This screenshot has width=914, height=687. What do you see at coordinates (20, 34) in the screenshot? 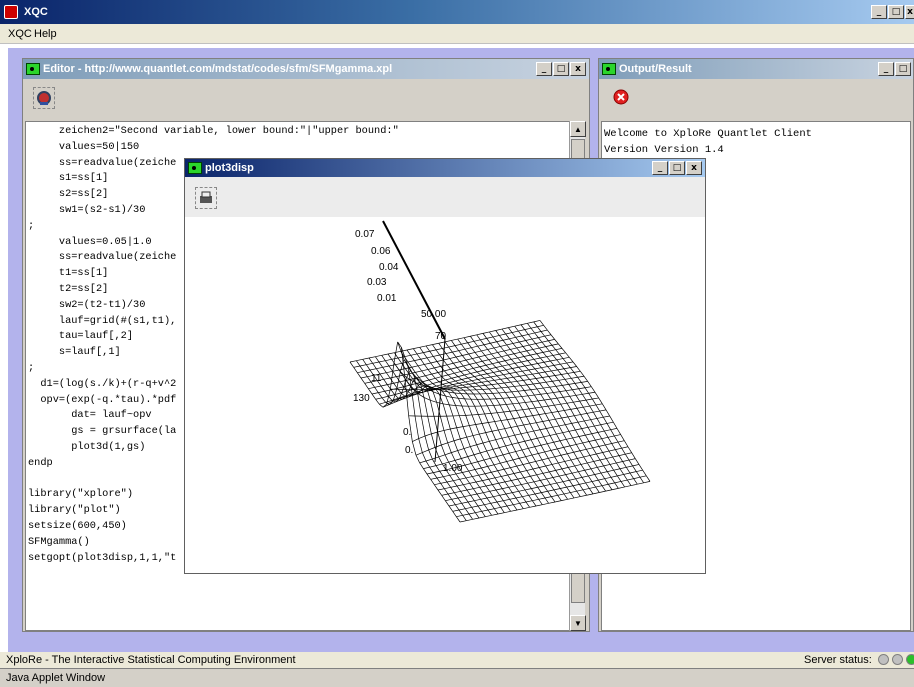
I see `menu-xqc: XQC` at bounding box center [20, 34].